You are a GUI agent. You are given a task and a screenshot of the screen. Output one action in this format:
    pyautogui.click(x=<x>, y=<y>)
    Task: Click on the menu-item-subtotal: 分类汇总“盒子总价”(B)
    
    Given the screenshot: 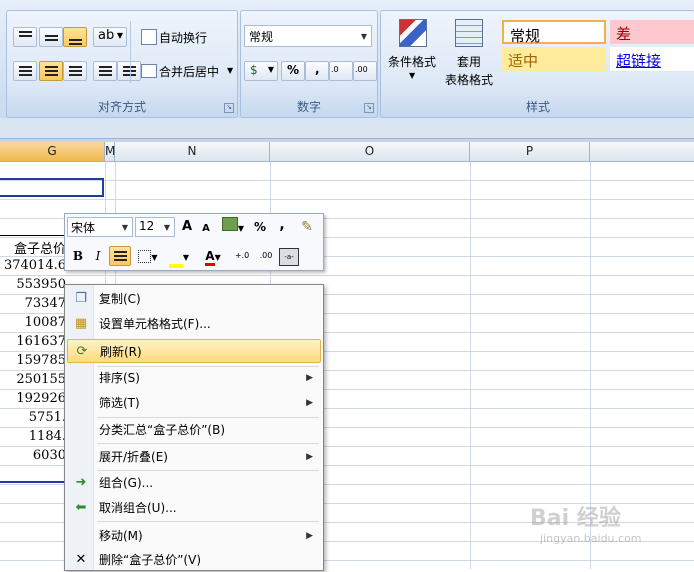 What is the action you would take?
    pyautogui.click(x=194, y=430)
    